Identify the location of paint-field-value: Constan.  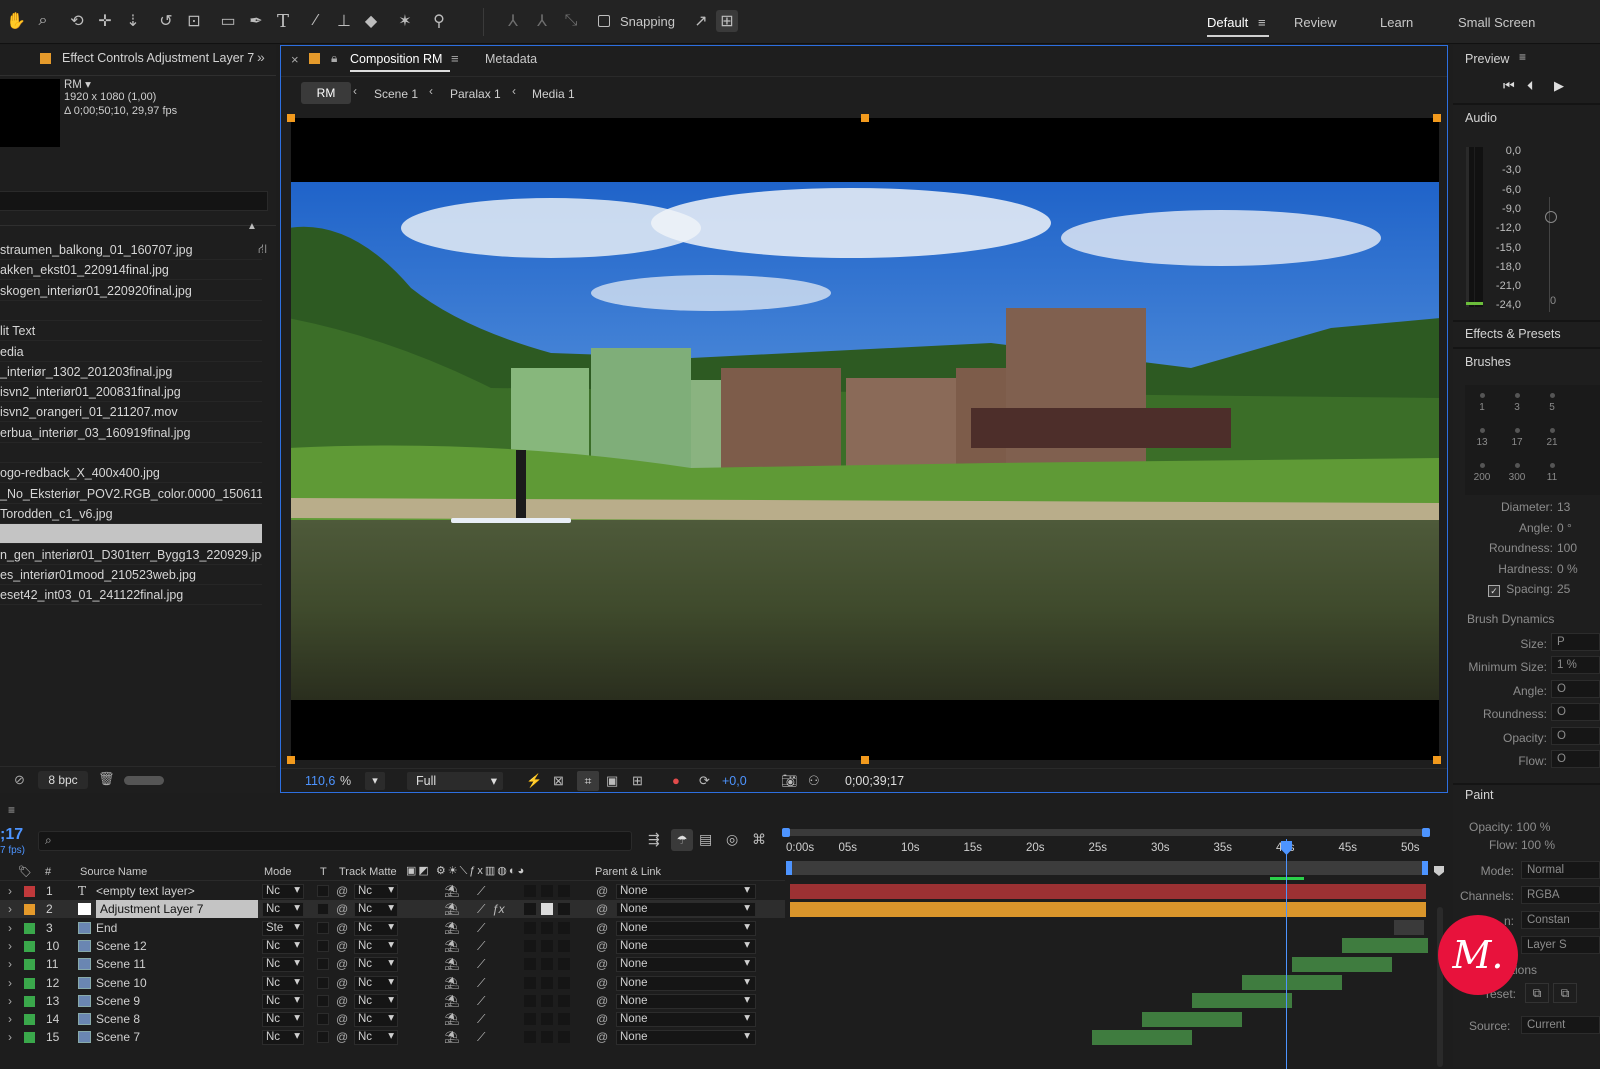
(1560, 920).